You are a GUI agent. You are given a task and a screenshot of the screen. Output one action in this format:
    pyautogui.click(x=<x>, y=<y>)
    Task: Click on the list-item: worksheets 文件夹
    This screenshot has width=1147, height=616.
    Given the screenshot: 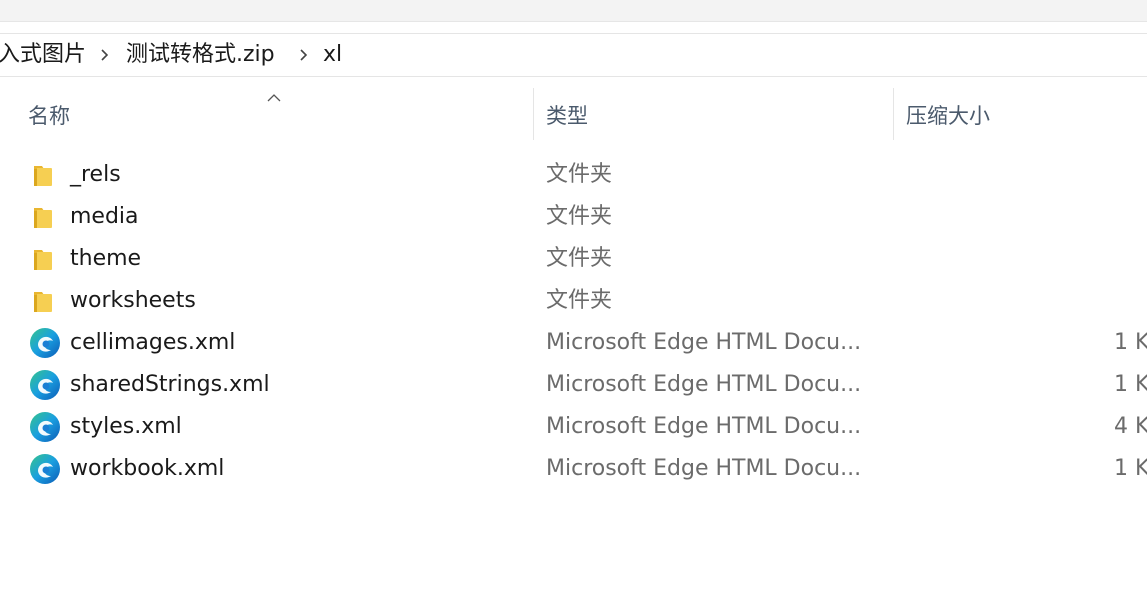 What is the action you would take?
    pyautogui.click(x=573, y=301)
    